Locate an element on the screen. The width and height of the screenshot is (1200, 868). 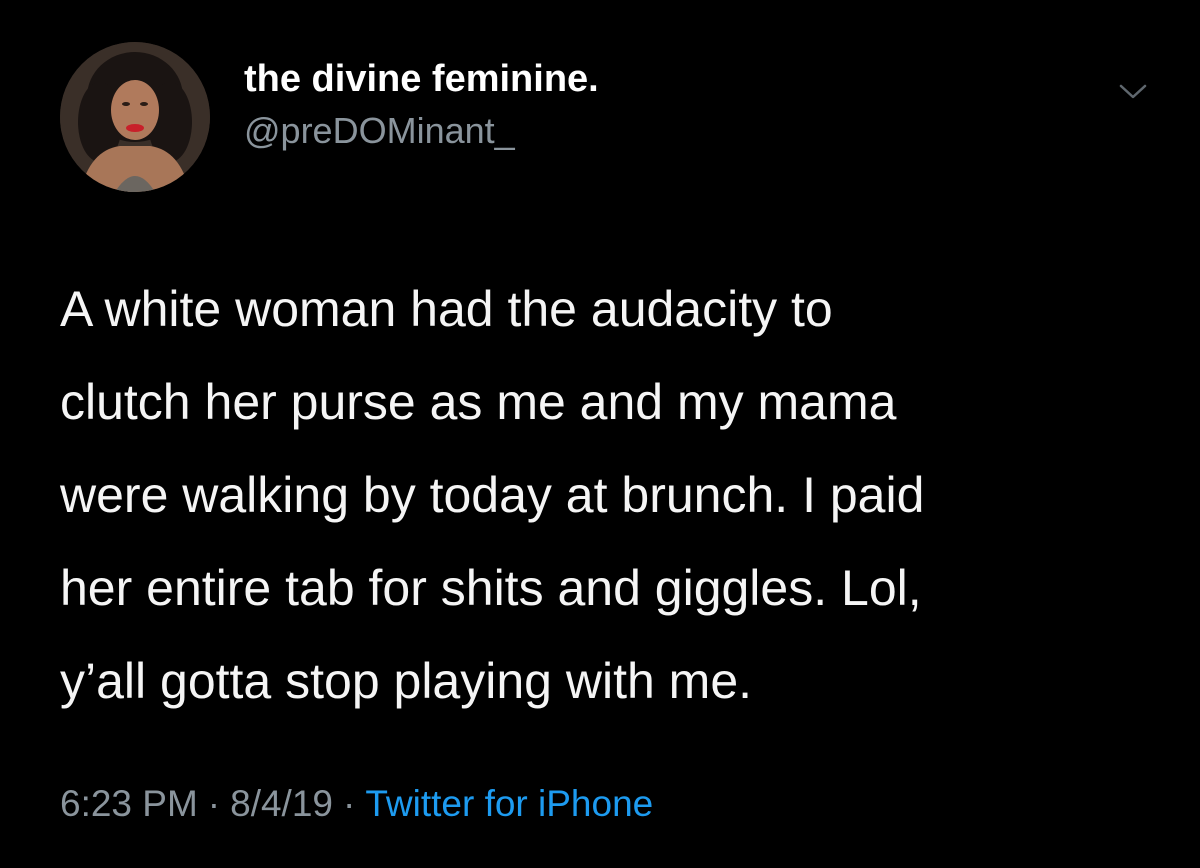
tweet-metadata: 6:23 PM · 8/4/19 · Twitter for iPhone is located at coordinates (356, 804).